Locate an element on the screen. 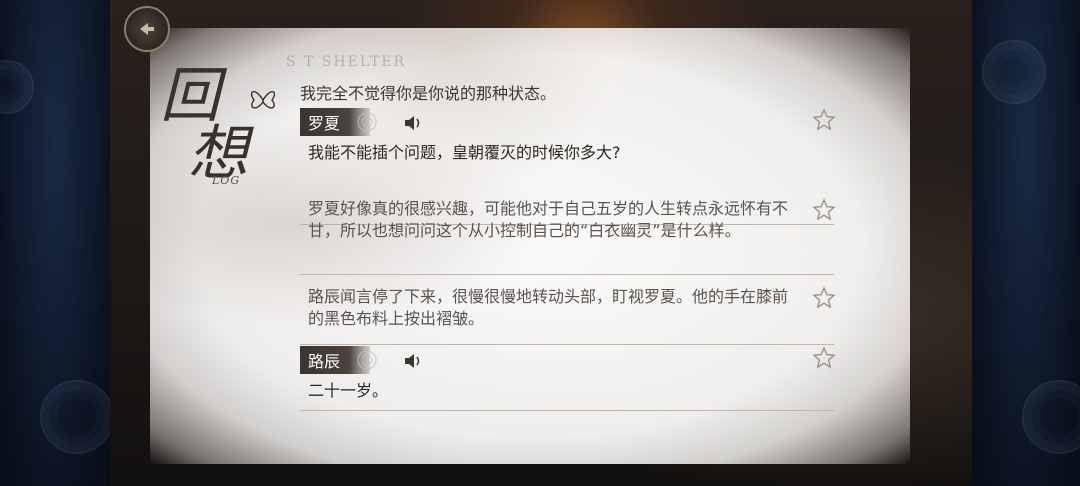 This screenshot has height=486, width=1080. log-title: 回 想 LOG is located at coordinates (225, 124).